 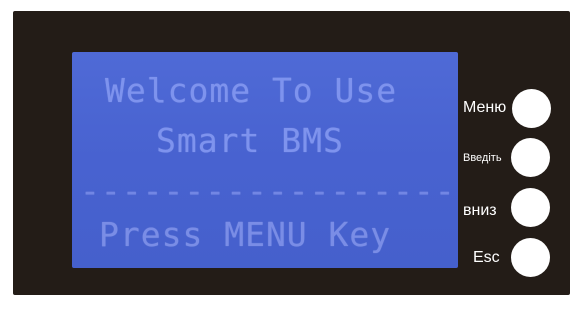 What do you see at coordinates (531, 108) in the screenshot?
I see `menu-button` at bounding box center [531, 108].